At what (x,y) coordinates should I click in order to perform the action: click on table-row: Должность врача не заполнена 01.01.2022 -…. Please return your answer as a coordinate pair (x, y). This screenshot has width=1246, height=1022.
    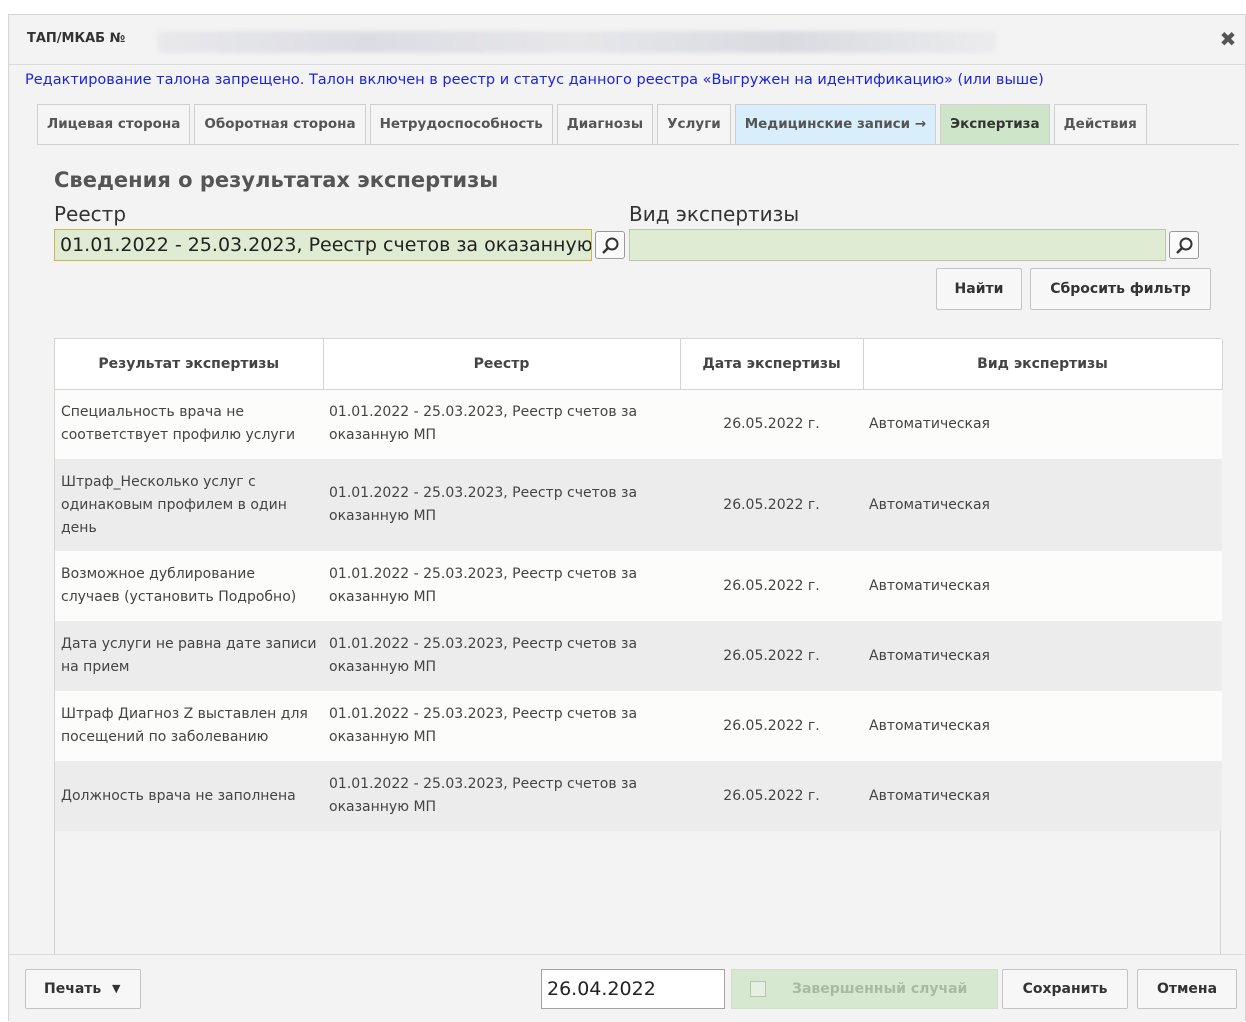
    Looking at the image, I should click on (638, 796).